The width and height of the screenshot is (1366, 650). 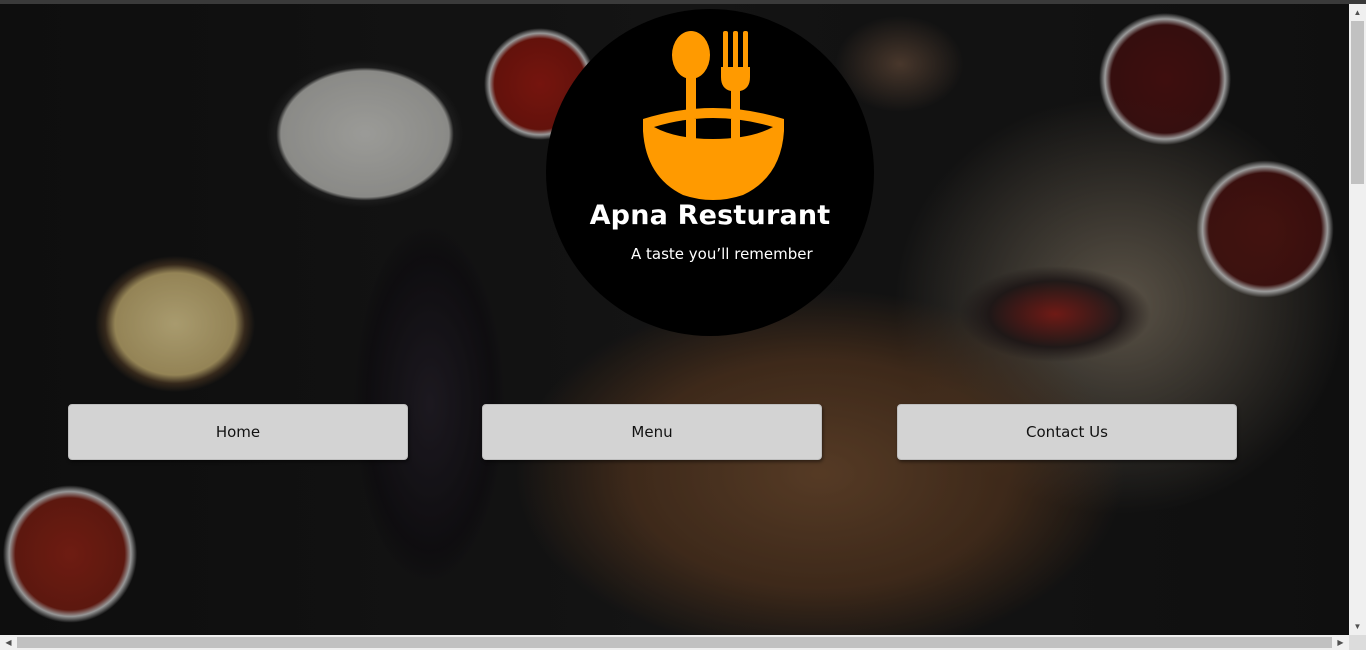 What do you see at coordinates (1357, 642) in the screenshot?
I see `scrollbar-corner` at bounding box center [1357, 642].